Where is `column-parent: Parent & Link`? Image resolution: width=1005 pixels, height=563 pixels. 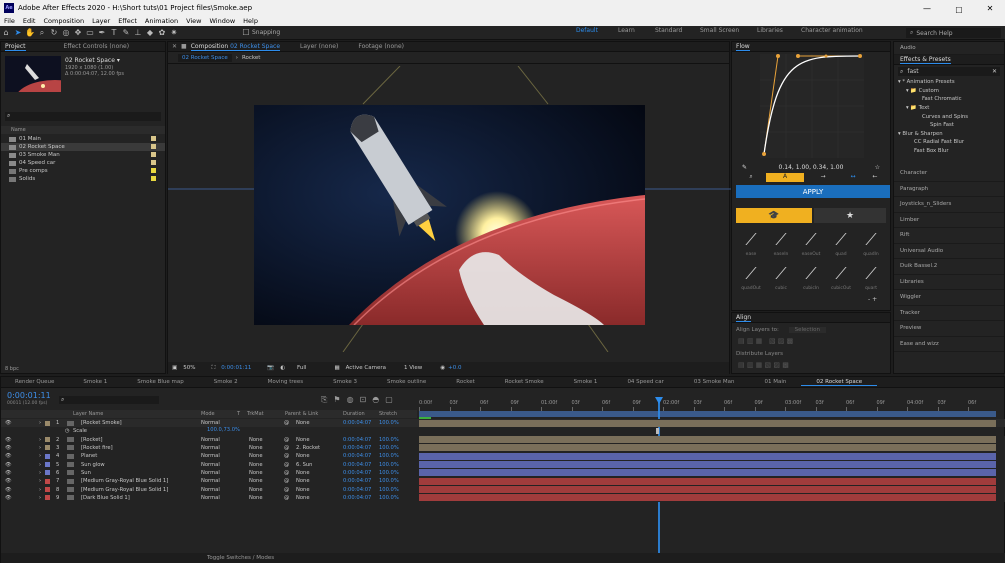
column-parent: Parent & Link is located at coordinates (301, 414).